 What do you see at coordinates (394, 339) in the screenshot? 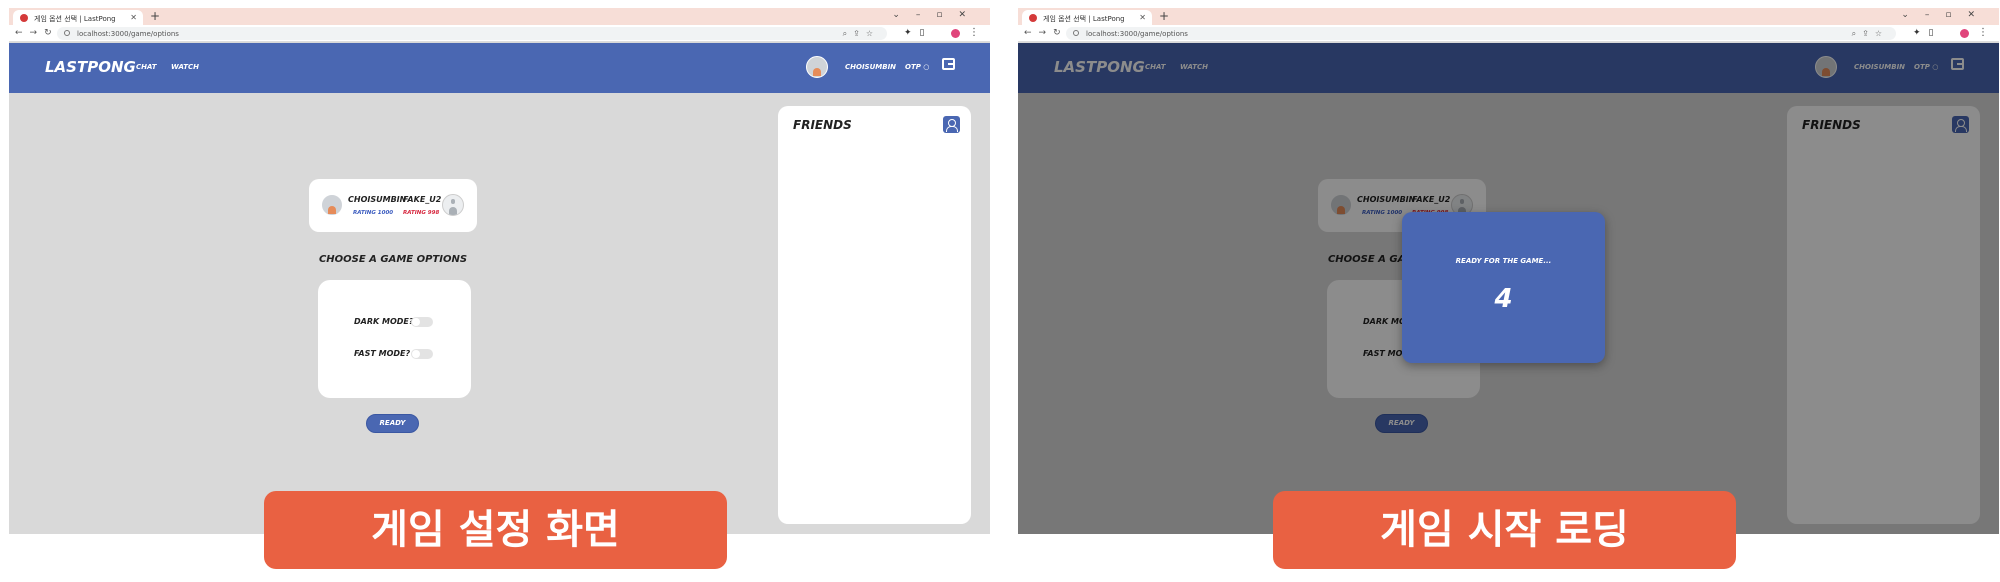
I see `options-card: DARK MODE? FAST MODE?` at bounding box center [394, 339].